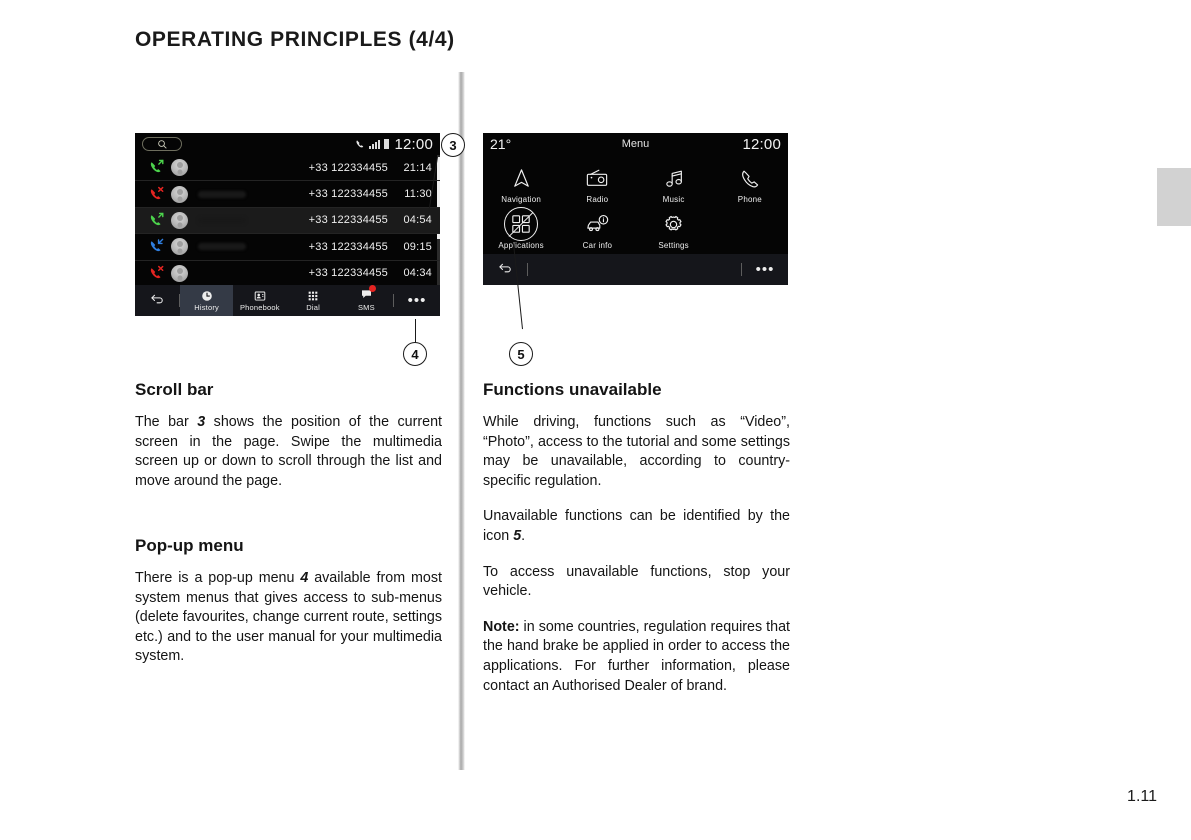 This screenshot has width=1191, height=840. What do you see at coordinates (417, 273) in the screenshot?
I see `call-time: 04:34` at bounding box center [417, 273].